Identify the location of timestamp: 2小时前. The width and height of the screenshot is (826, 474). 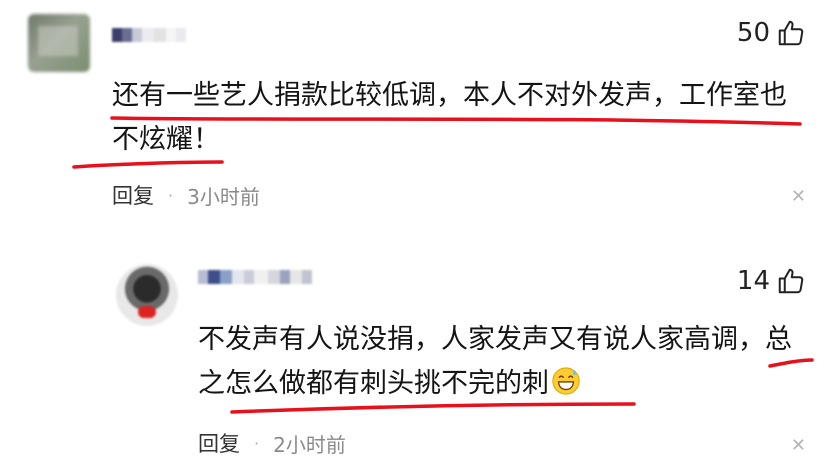
(309, 444).